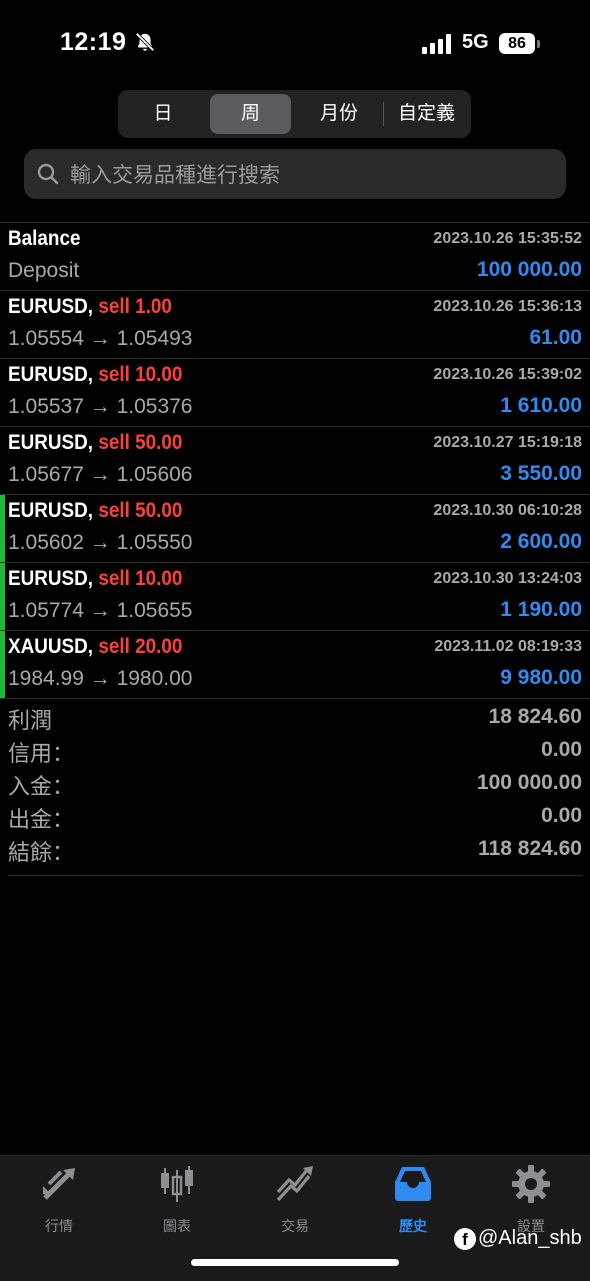 The width and height of the screenshot is (590, 1281). What do you see at coordinates (177, 1204) in the screenshot?
I see `tab-chart: 圖表` at bounding box center [177, 1204].